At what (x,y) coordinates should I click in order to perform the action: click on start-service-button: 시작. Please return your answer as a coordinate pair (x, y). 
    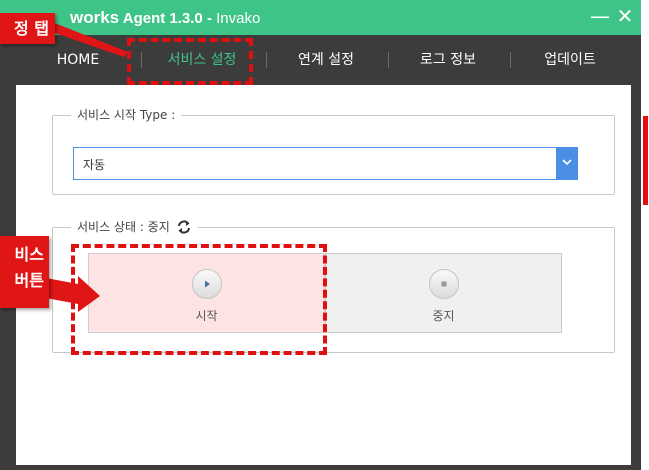
    Looking at the image, I should click on (206, 293).